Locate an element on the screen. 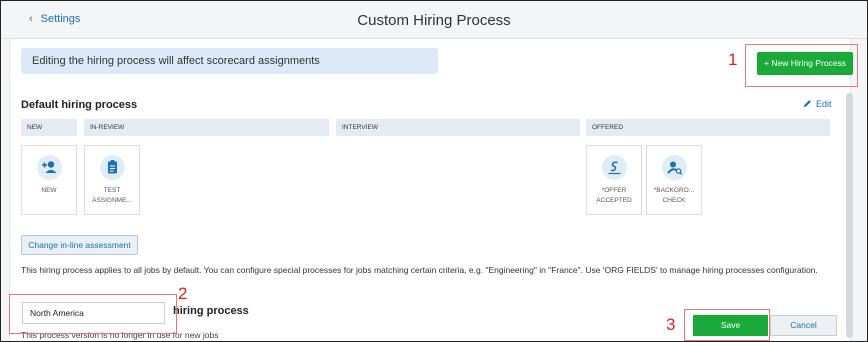 Image resolution: width=868 pixels, height=342 pixels. add-person-icon is located at coordinates (49, 167).